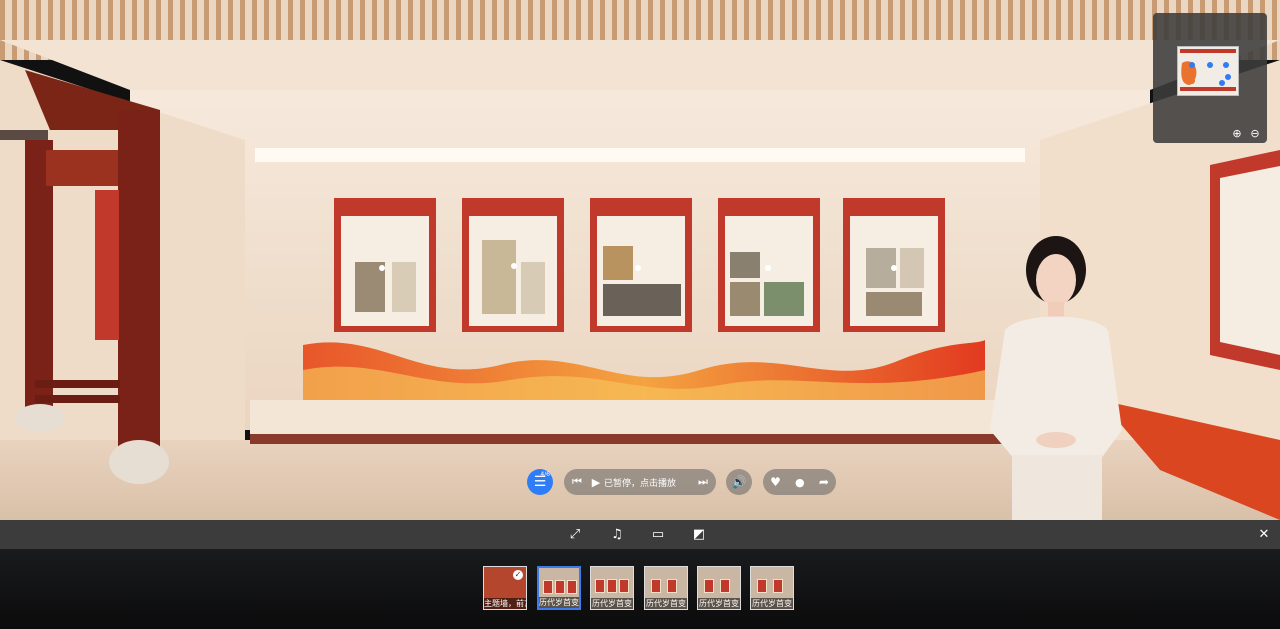  What do you see at coordinates (596, 482) in the screenshot?
I see `play-icon: ▶` at bounding box center [596, 482].